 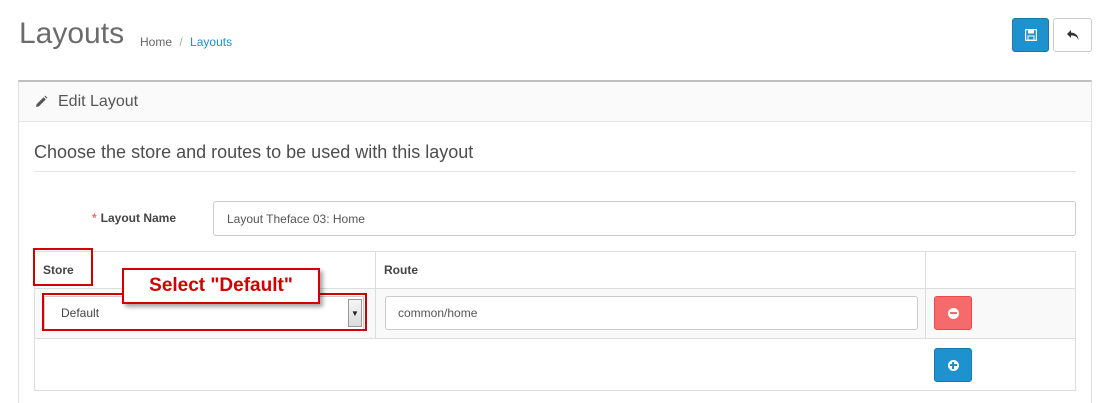 I want to click on remove-route-button, so click(x=953, y=313).